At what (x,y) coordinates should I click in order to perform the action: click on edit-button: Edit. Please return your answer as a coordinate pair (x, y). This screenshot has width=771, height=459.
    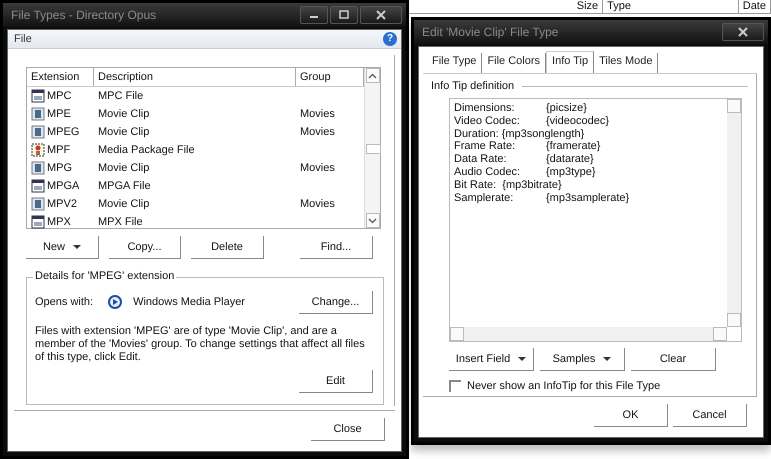
    Looking at the image, I should click on (336, 381).